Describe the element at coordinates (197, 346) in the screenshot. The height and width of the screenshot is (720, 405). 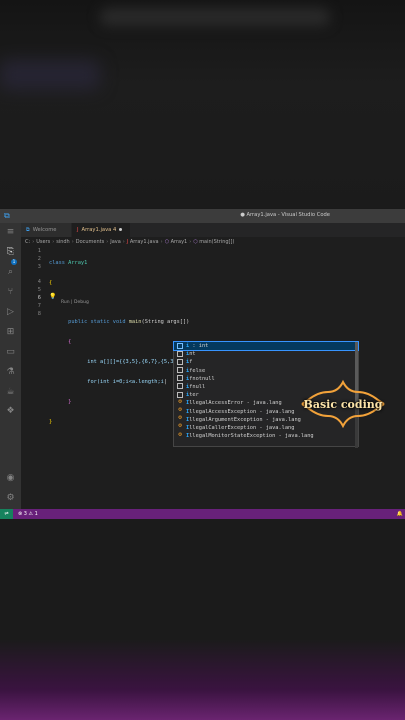
I see `suggestion-label: i : int` at that location.